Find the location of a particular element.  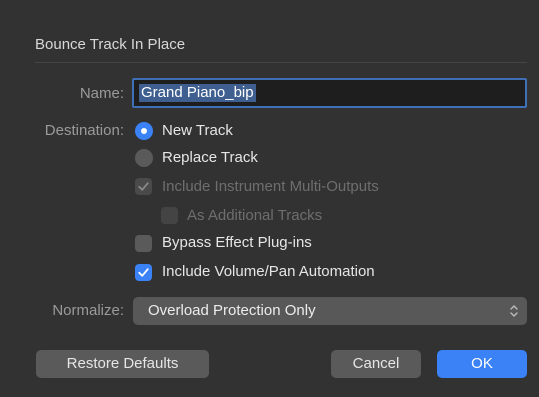

restore-defaults-button: Restore Defaults is located at coordinates (122, 364).